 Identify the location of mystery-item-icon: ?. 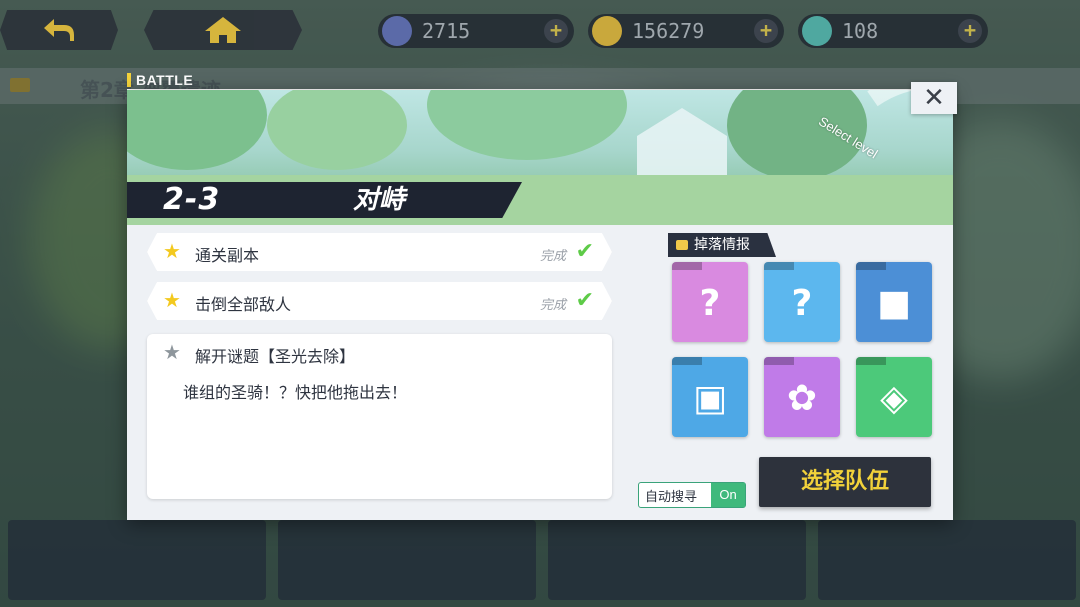
(802, 303).